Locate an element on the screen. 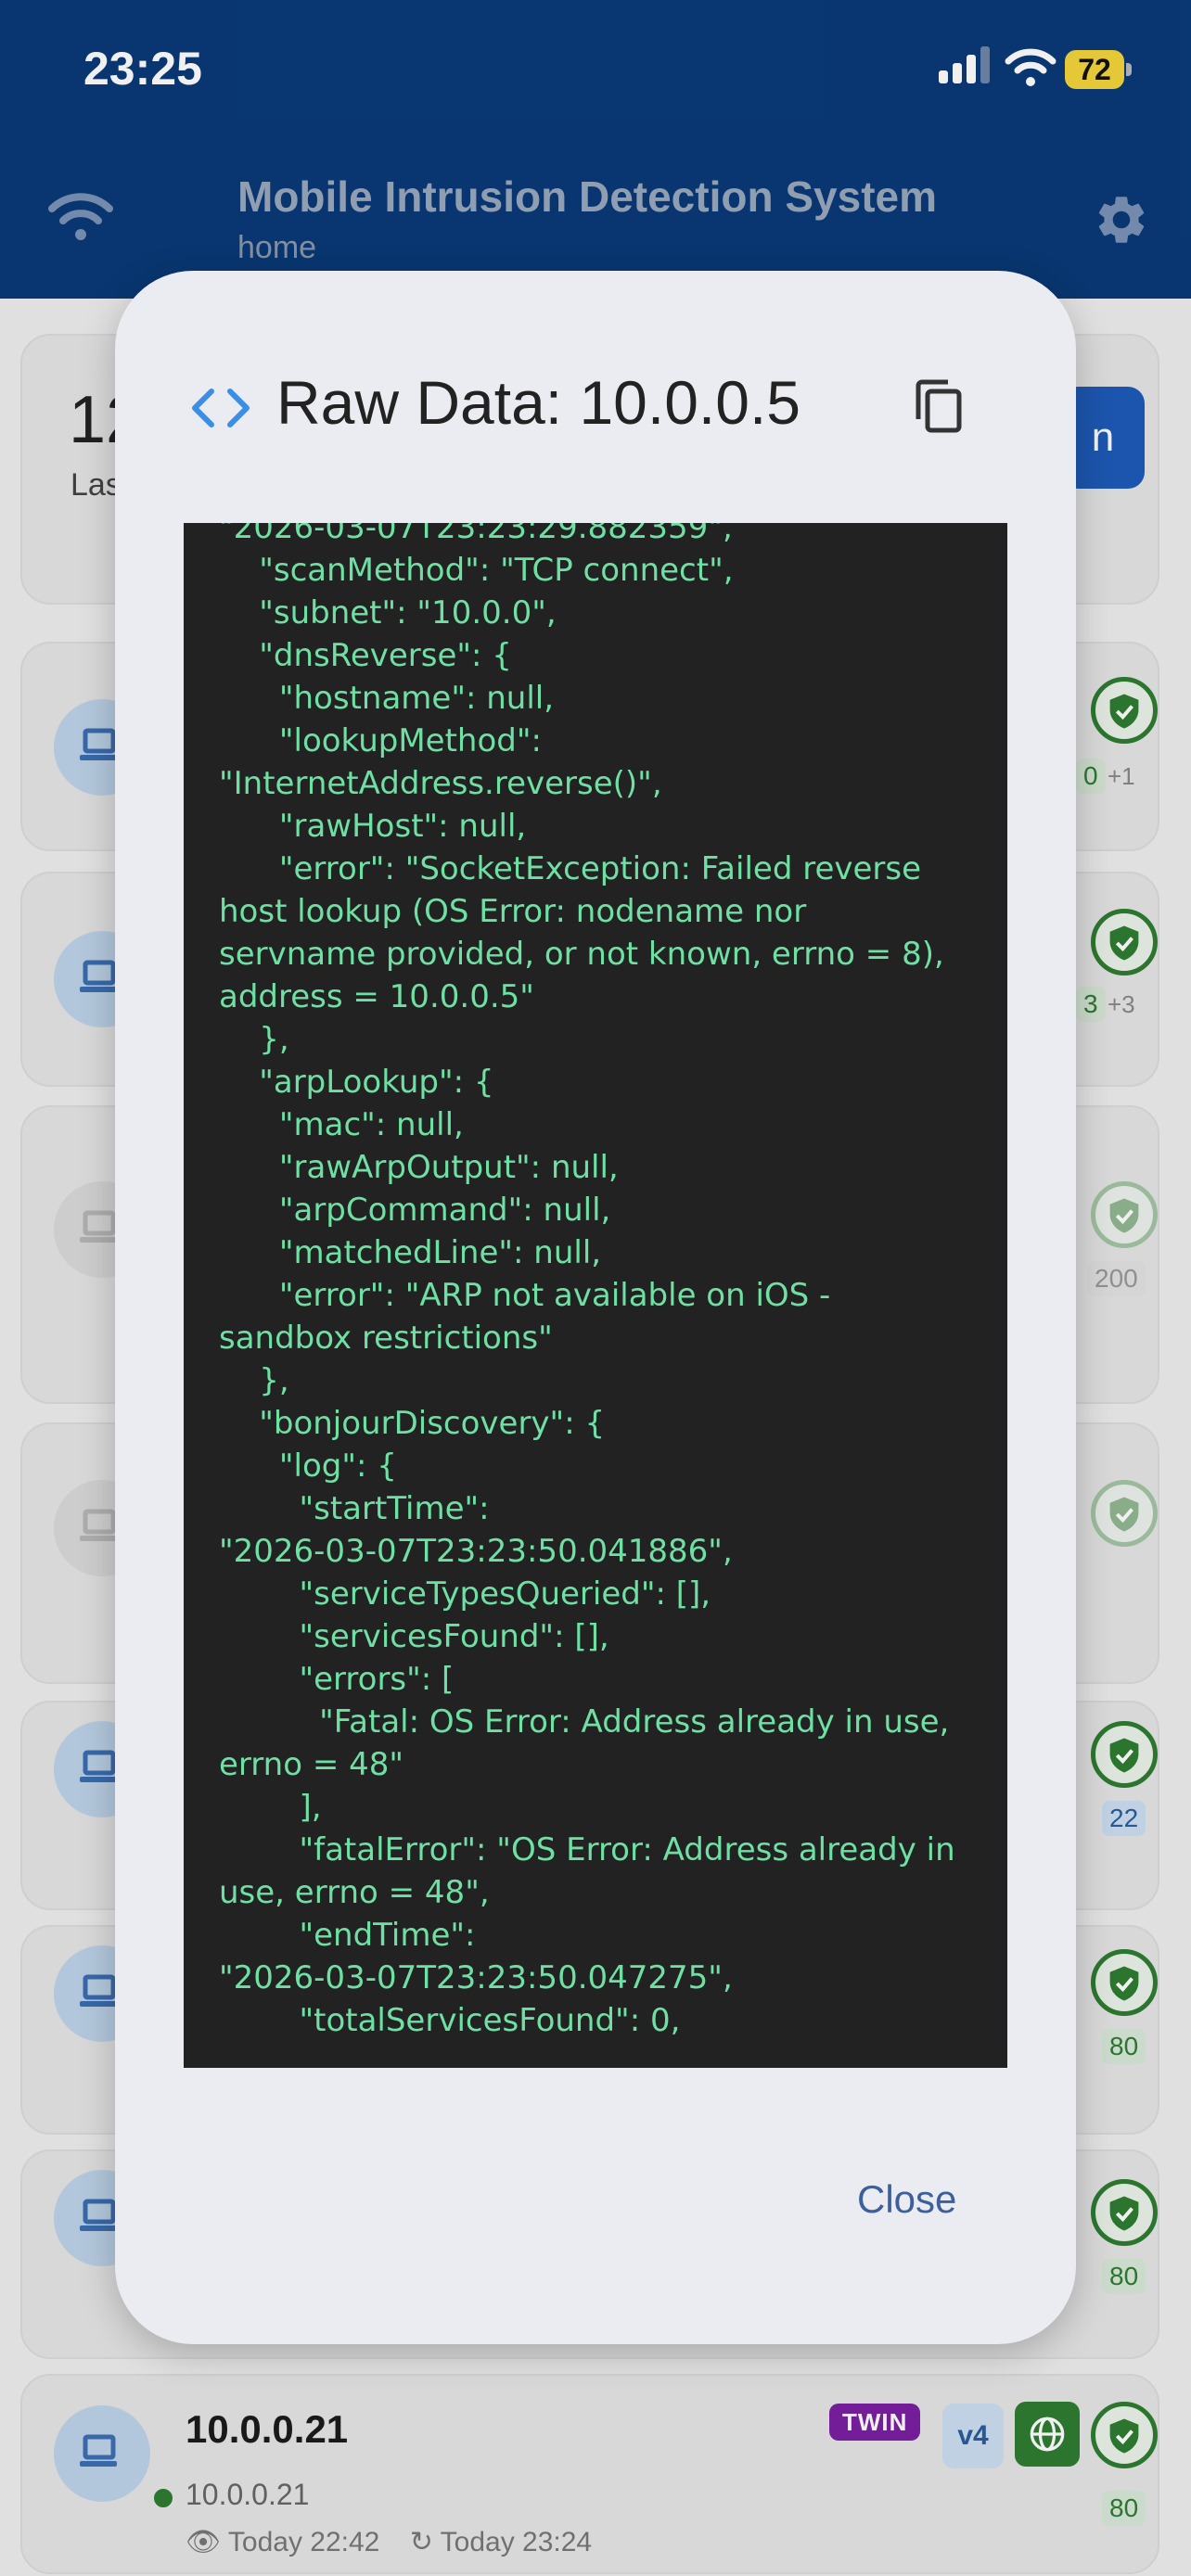  copy-icon is located at coordinates (939, 406).